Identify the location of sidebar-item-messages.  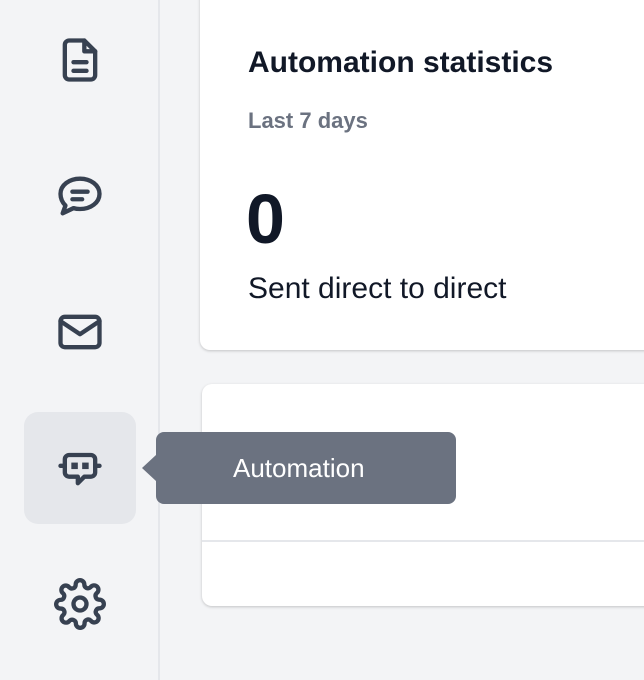
(80, 196).